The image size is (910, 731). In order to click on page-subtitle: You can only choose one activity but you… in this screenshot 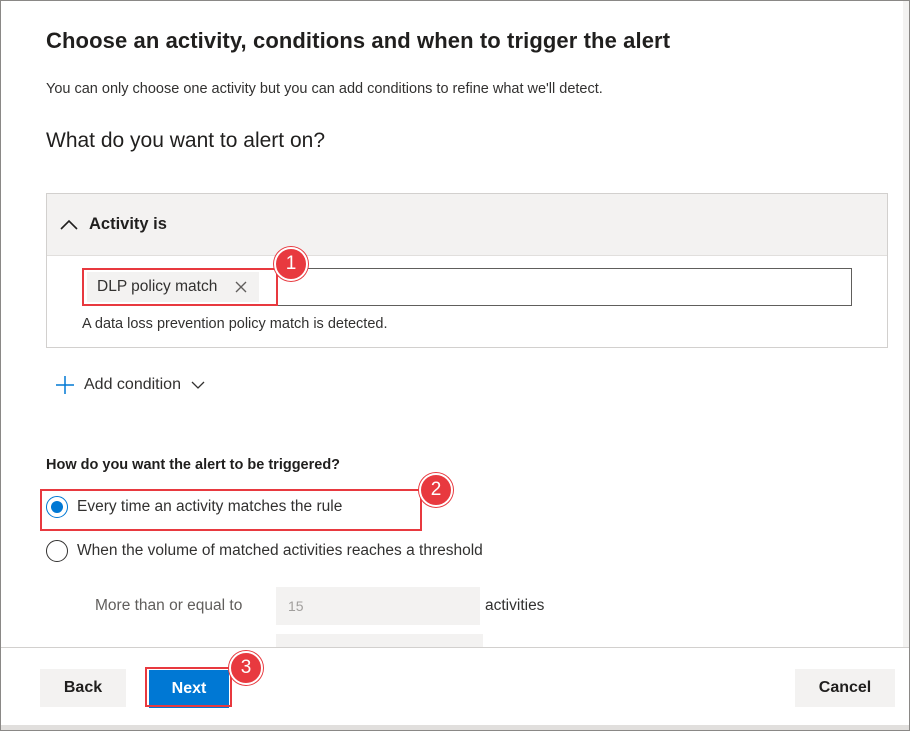, I will do `click(324, 89)`.